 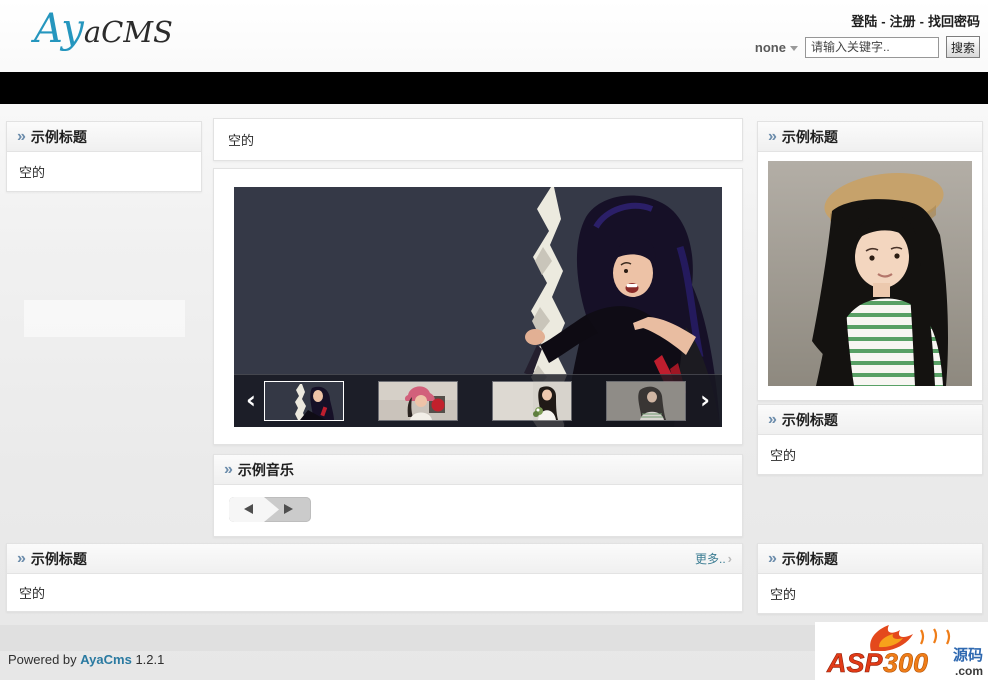 I want to click on left-box-content: 空的, so click(x=32, y=172).